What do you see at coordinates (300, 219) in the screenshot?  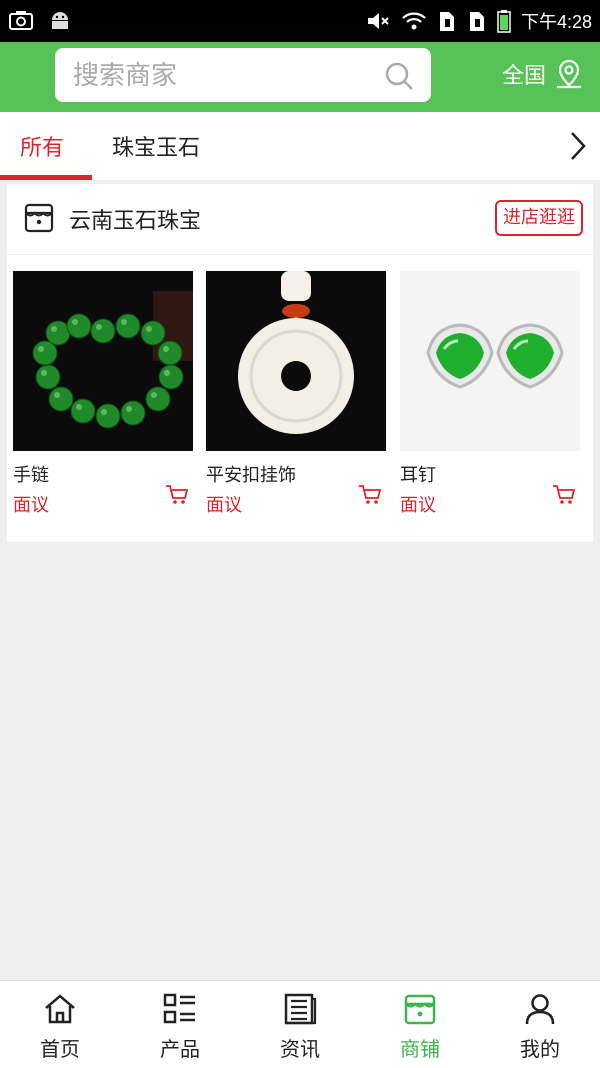 I see `shop-header: 云南玉石珠宝 进店逛逛` at bounding box center [300, 219].